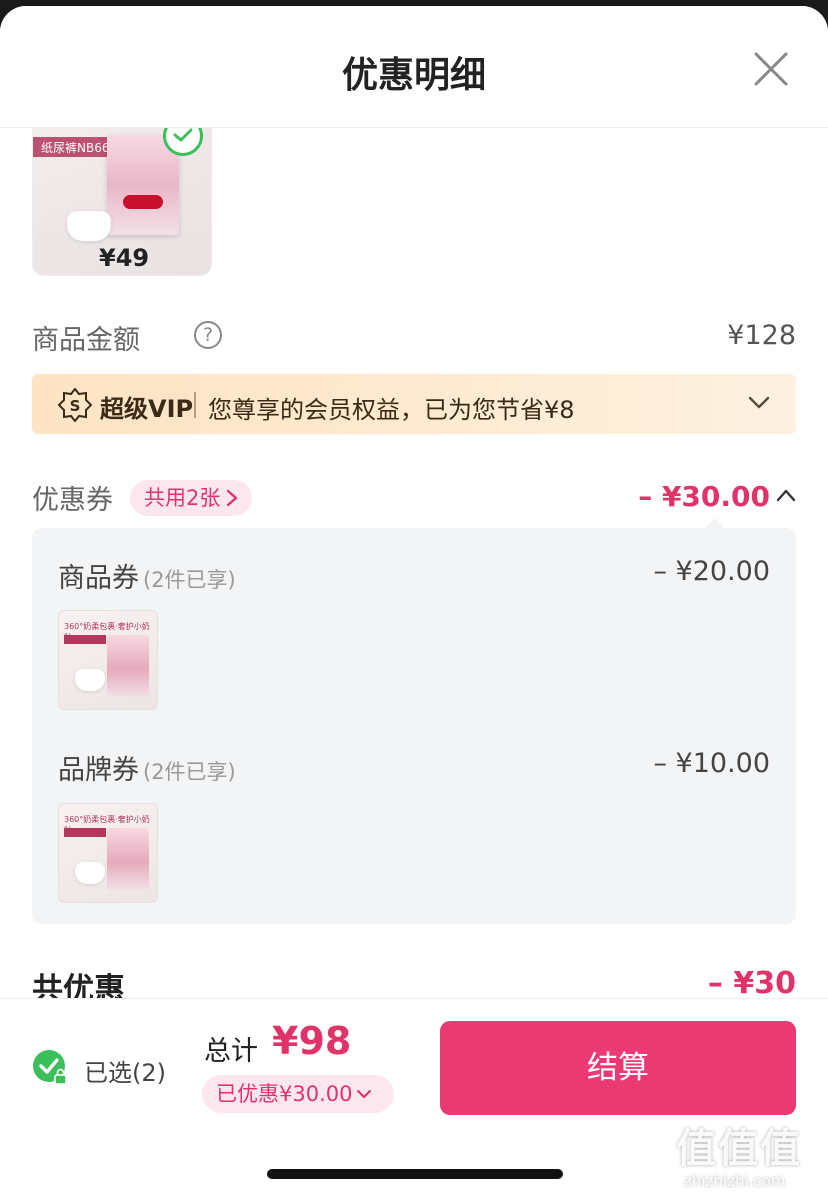 The image size is (828, 1198). What do you see at coordinates (711, 763) in the screenshot?
I see `brand-coupon-amount: – ¥10.00` at bounding box center [711, 763].